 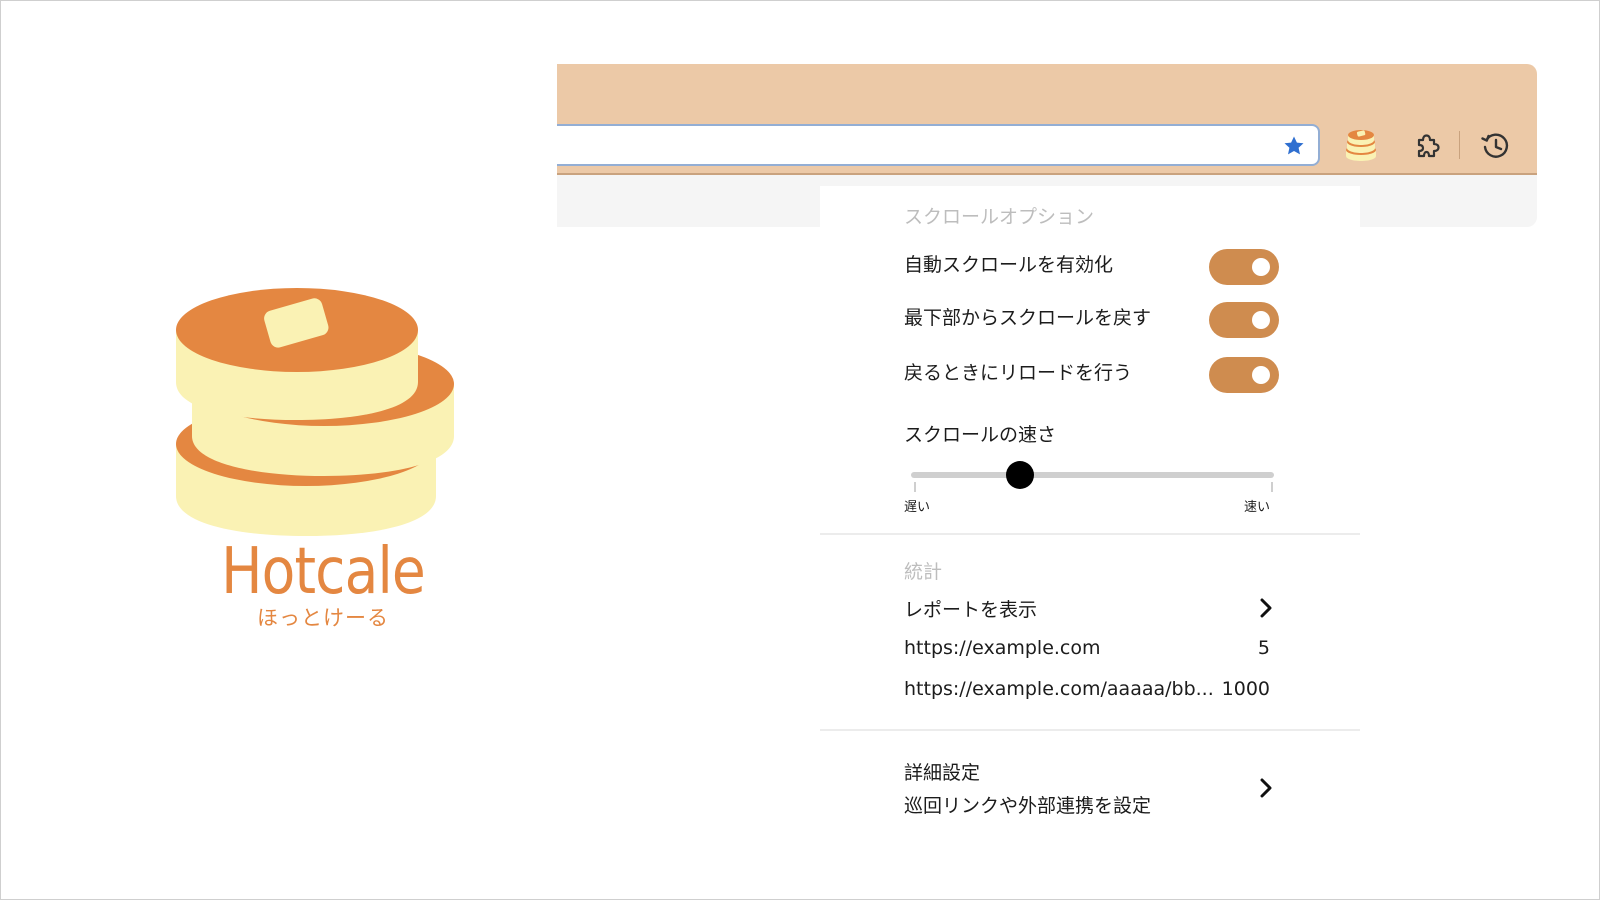 I want to click on slider-tick-max, so click(x=1272, y=487).